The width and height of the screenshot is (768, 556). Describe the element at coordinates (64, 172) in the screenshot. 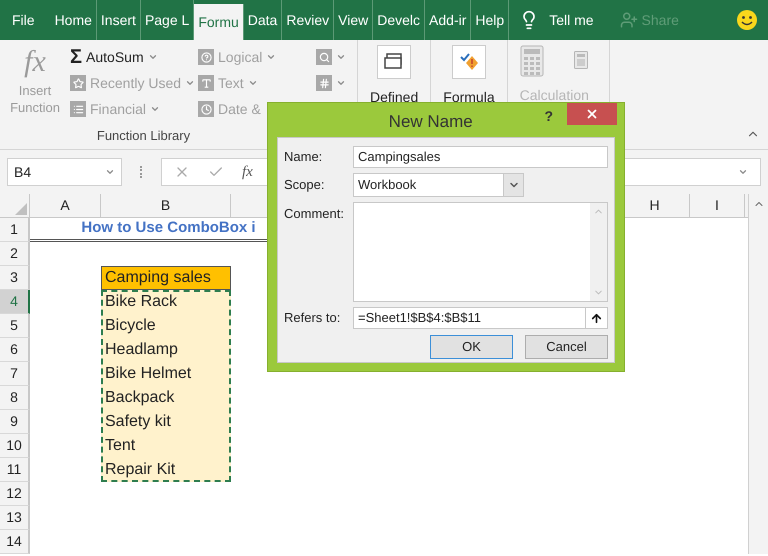

I see `name-box: B4` at that location.